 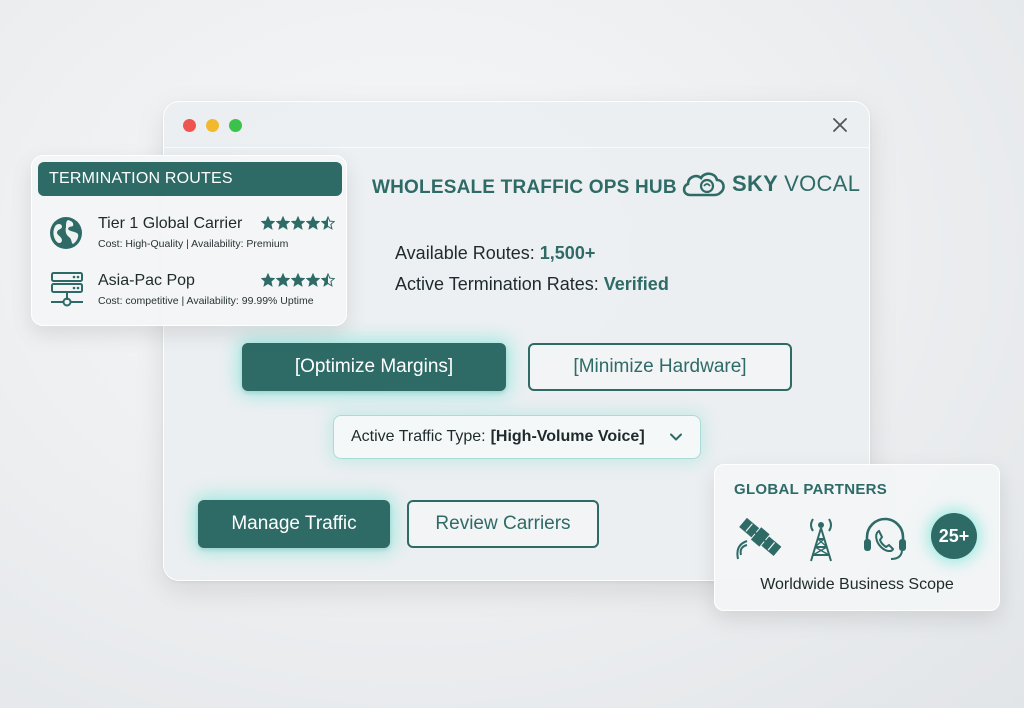 I want to click on route-name: Tier 1 Global Carrier, so click(x=170, y=223).